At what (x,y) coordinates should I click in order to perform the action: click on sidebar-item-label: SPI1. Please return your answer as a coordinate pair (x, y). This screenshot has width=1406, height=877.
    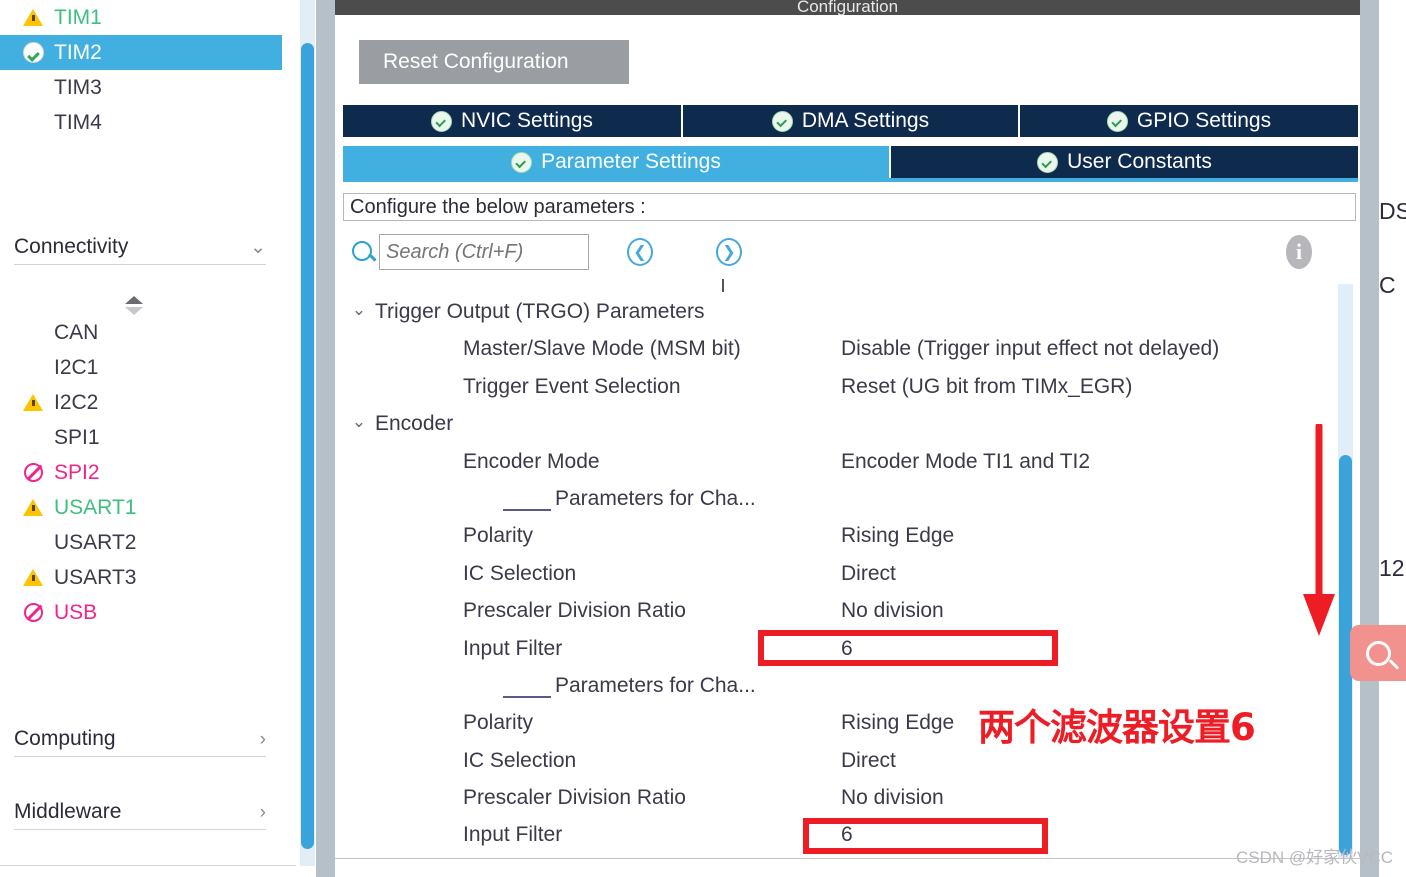
    Looking at the image, I should click on (77, 437).